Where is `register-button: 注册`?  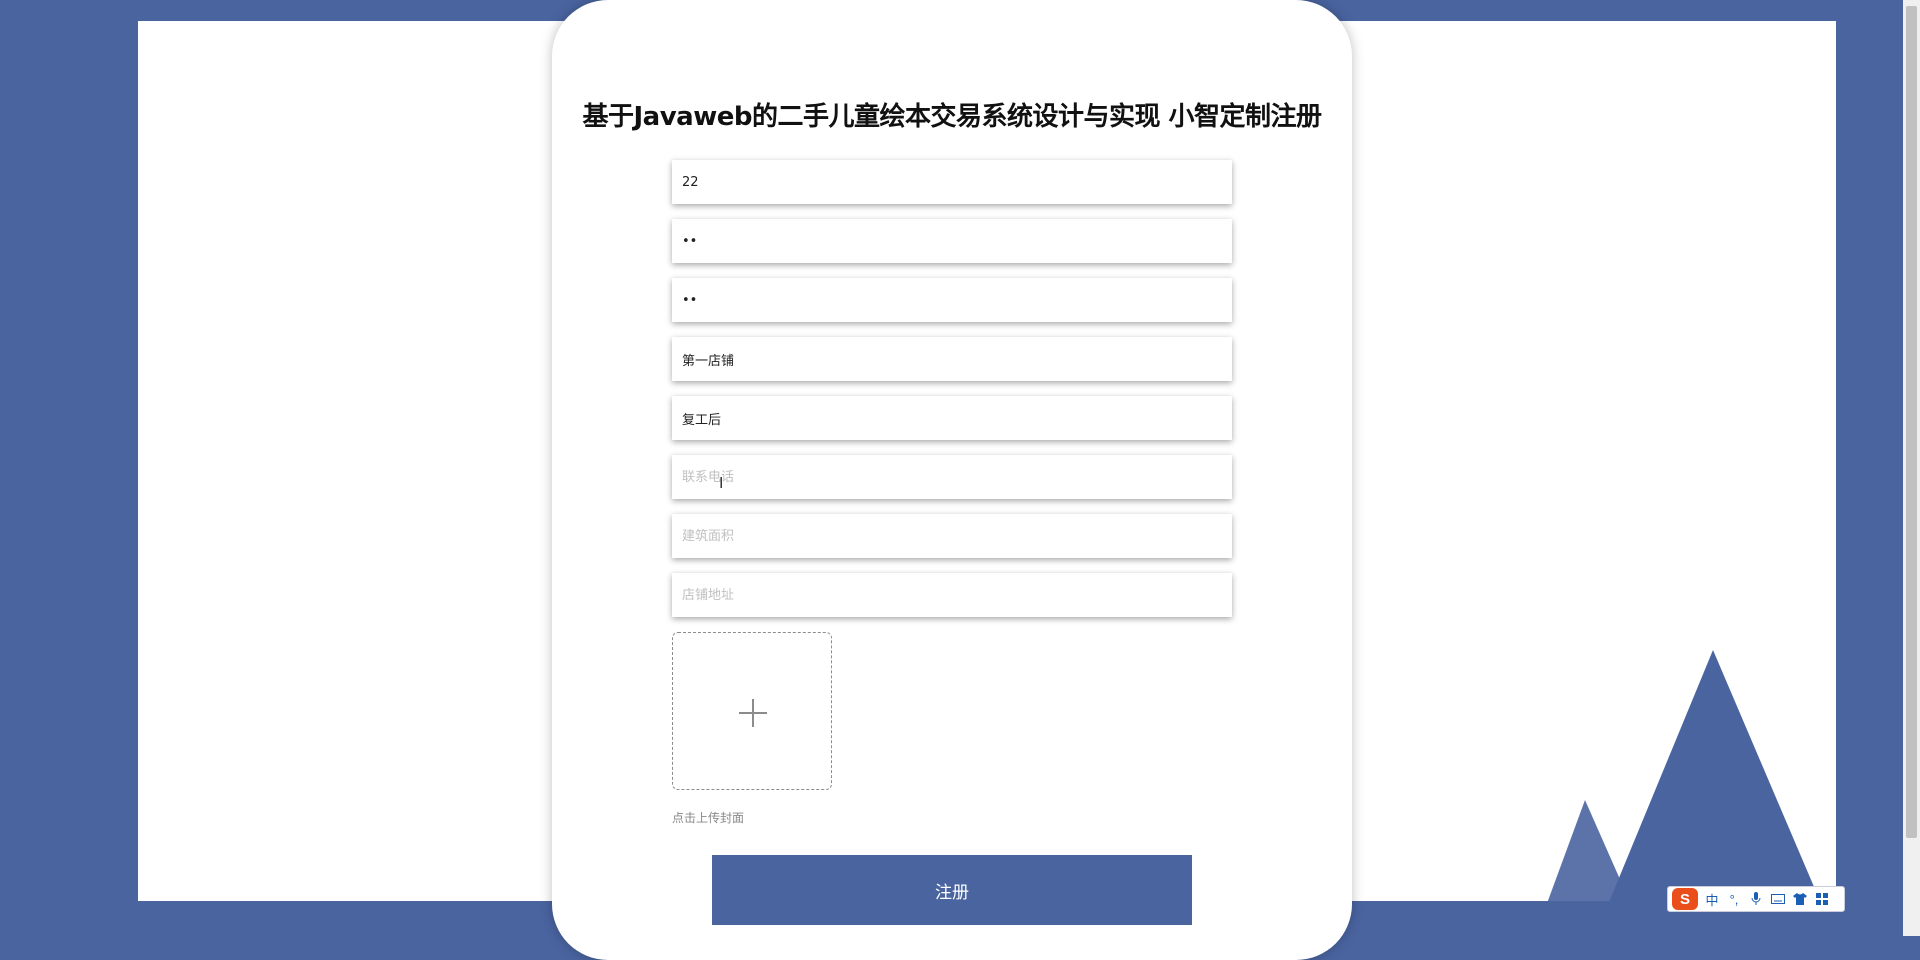
register-button: 注册 is located at coordinates (952, 890).